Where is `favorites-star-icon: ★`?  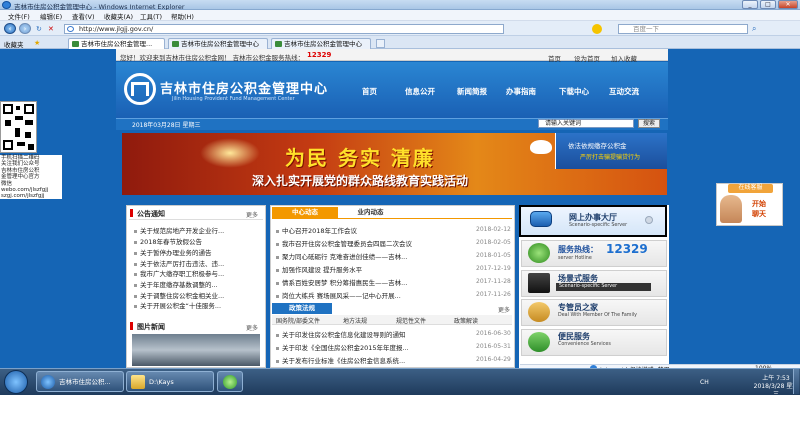
favorites-star-icon: ★ is located at coordinates (37, 43).